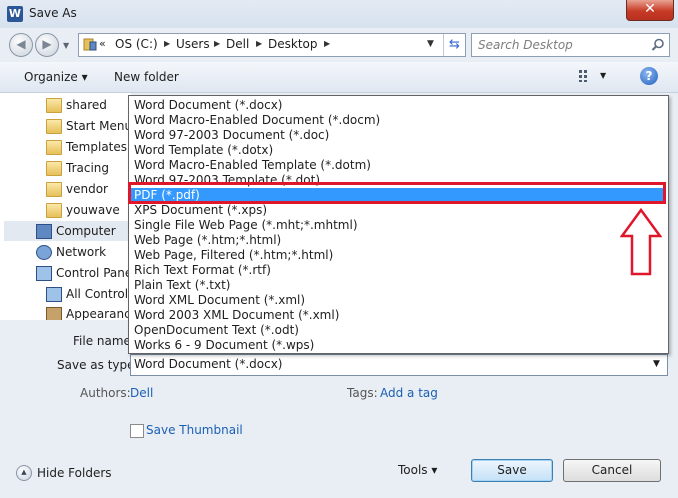  I want to click on nav-item-label: vendor, so click(87, 189).